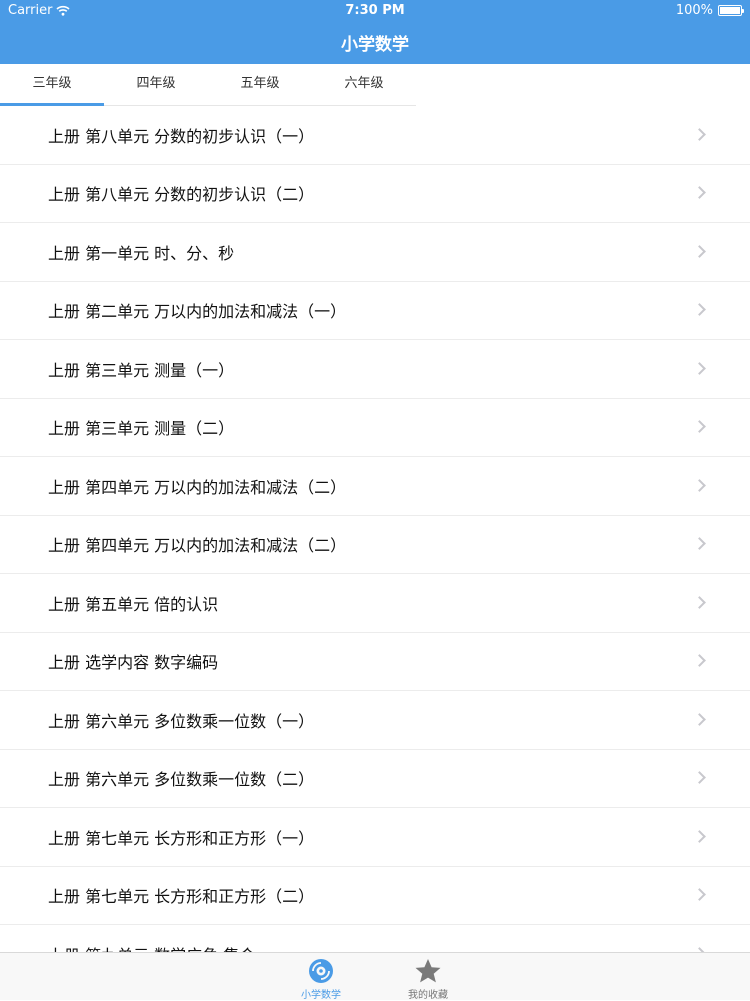 This screenshot has height=1001, width=750. I want to click on battery-indicator: 100%, so click(709, 10).